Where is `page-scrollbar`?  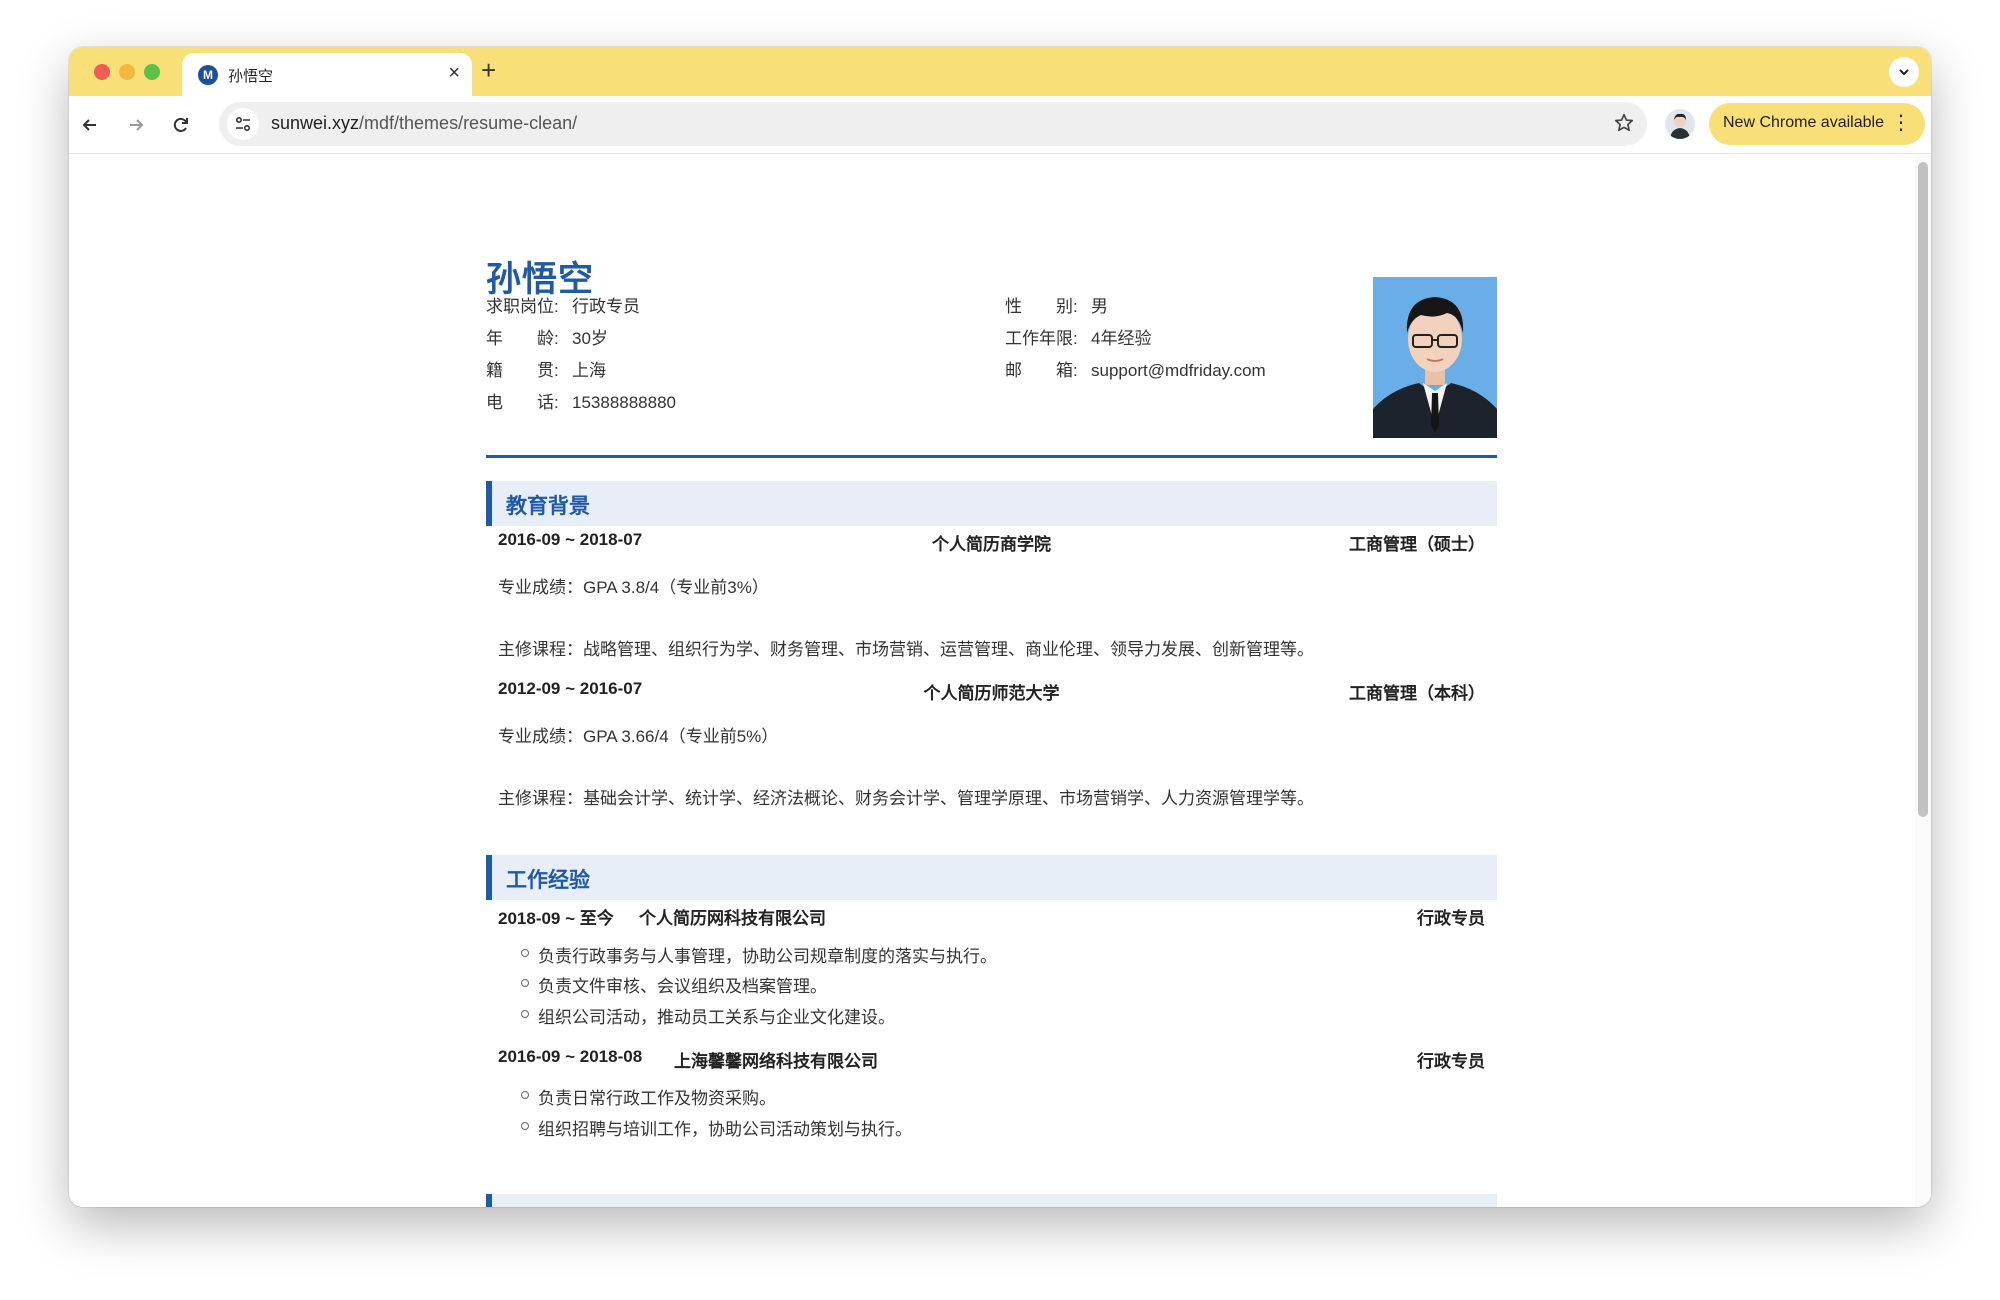 page-scrollbar is located at coordinates (1923, 680).